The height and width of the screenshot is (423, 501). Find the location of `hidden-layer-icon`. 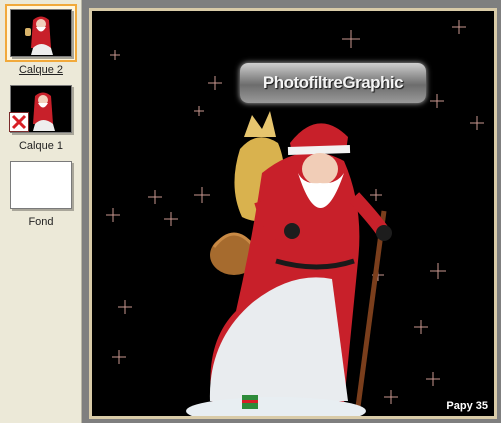

hidden-layer-icon is located at coordinates (19, 122).